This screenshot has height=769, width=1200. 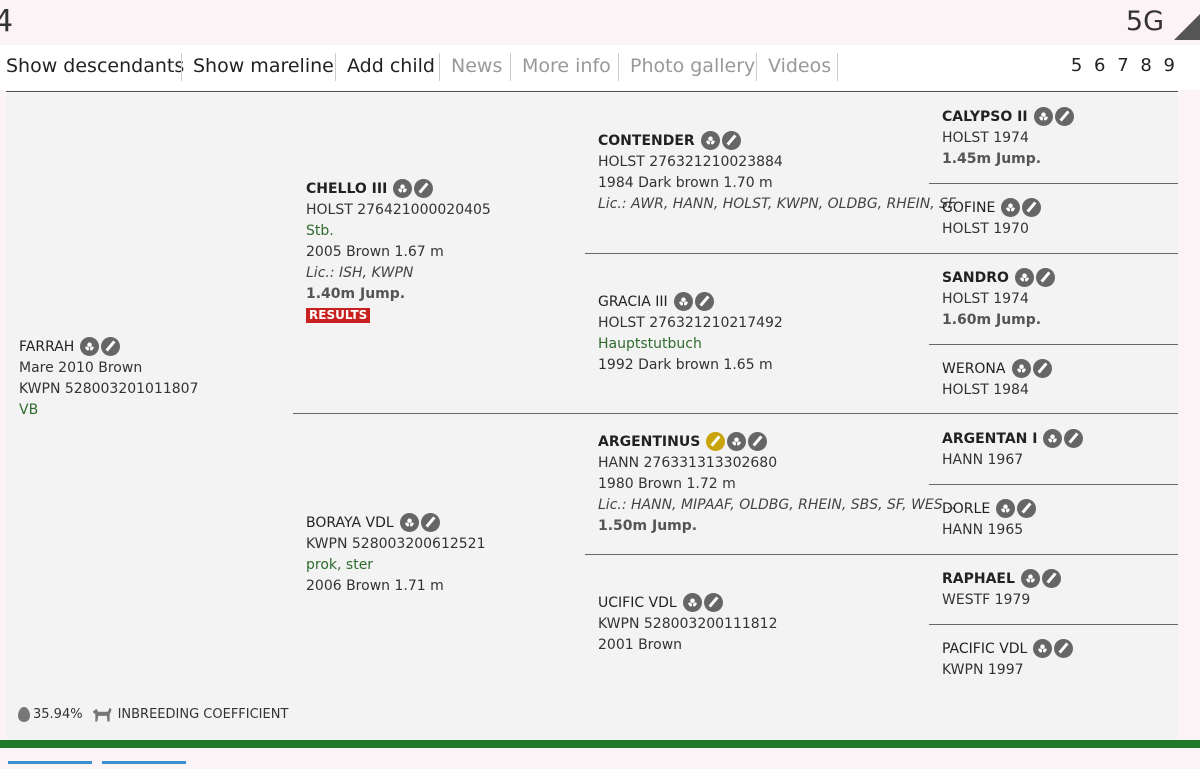 What do you see at coordinates (640, 644) in the screenshot?
I see `horse-info: 2001 Brown` at bounding box center [640, 644].